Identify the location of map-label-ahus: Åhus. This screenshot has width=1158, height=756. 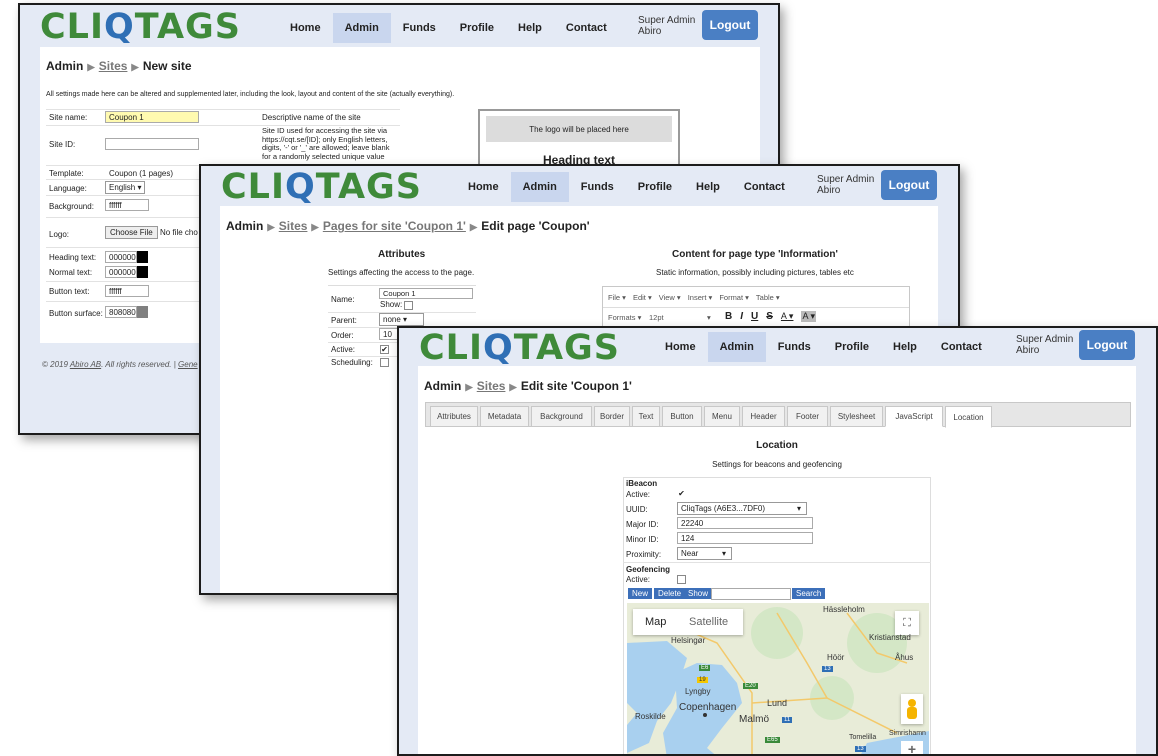
(904, 657).